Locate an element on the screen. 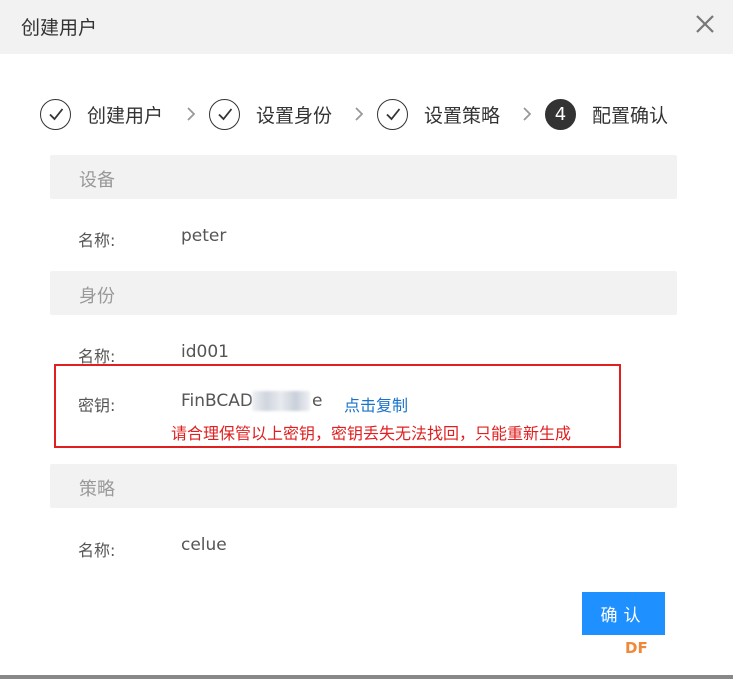 The image size is (733, 679). section-title: 身份 is located at coordinates (97, 296).